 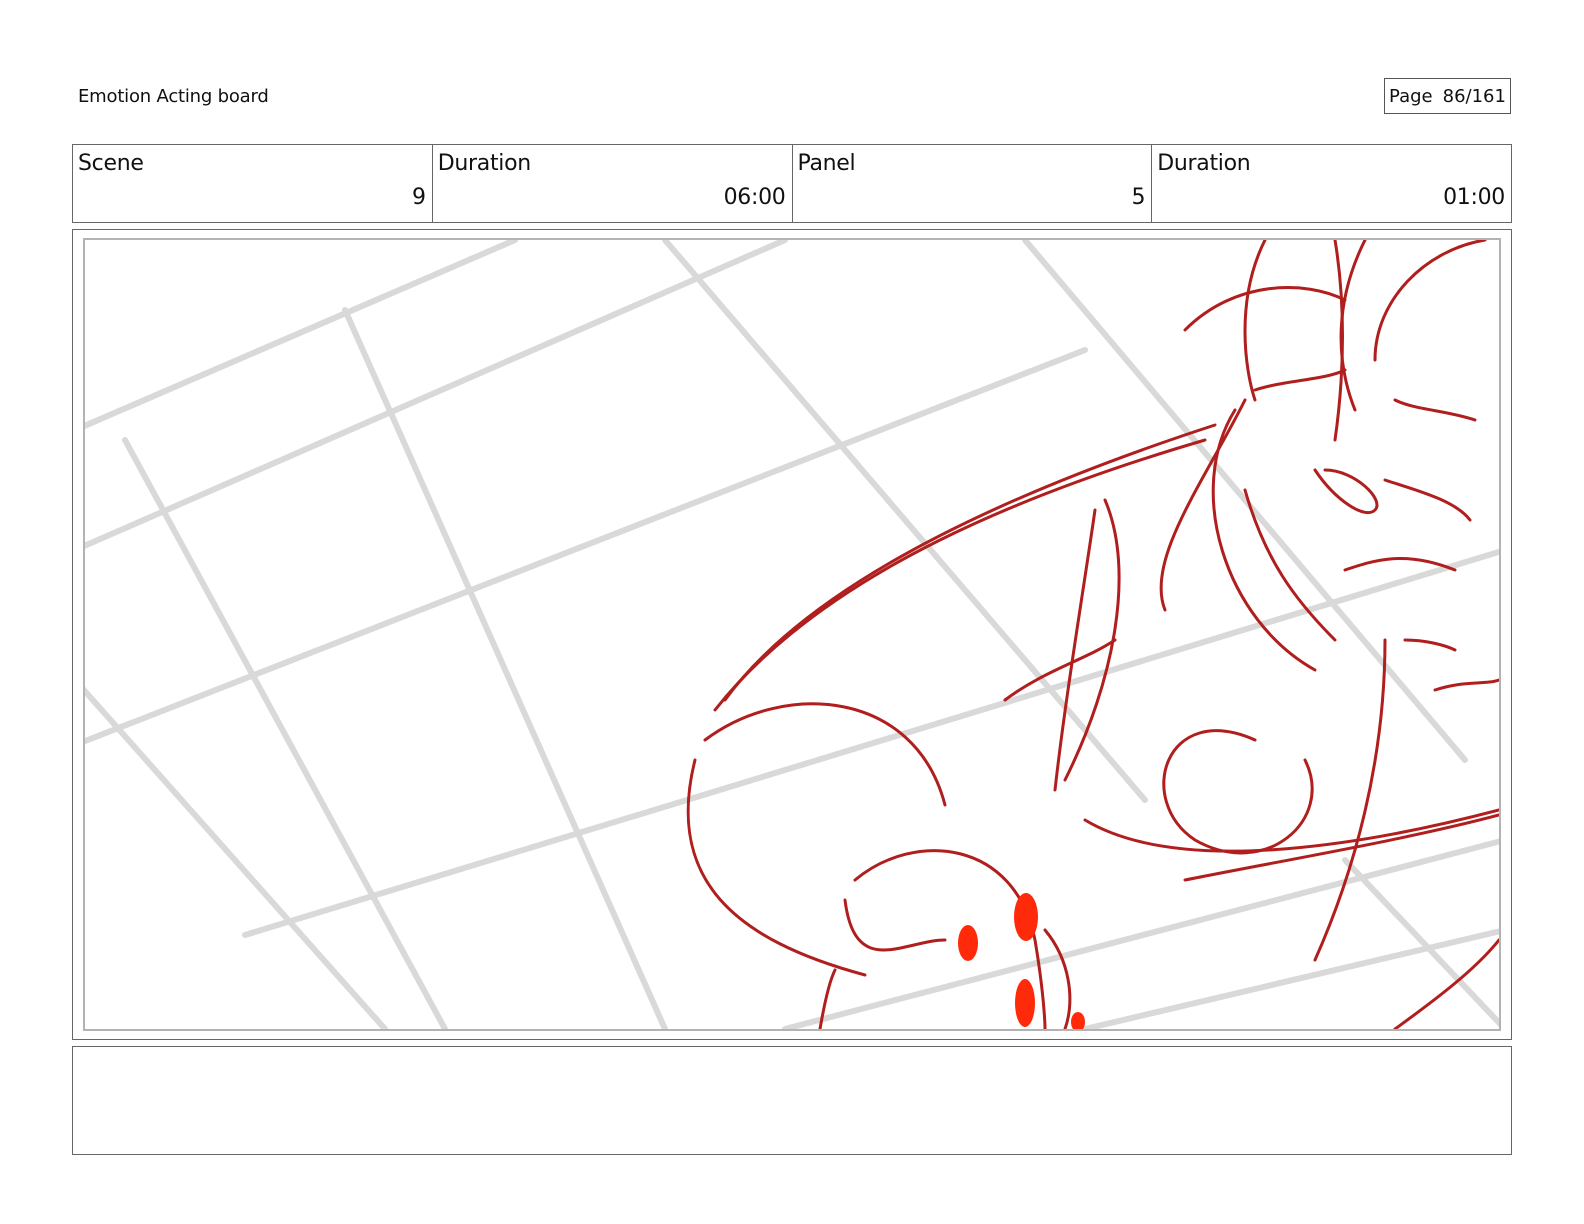 I want to click on sketch-fill-marks, so click(x=1021, y=961).